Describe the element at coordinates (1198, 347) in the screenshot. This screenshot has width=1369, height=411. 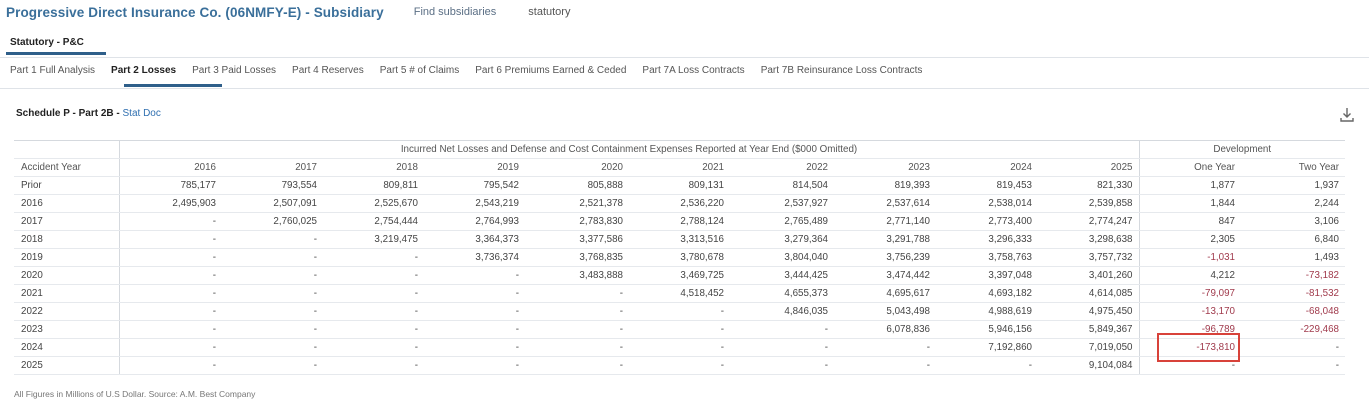
I see `highlight-box` at that location.